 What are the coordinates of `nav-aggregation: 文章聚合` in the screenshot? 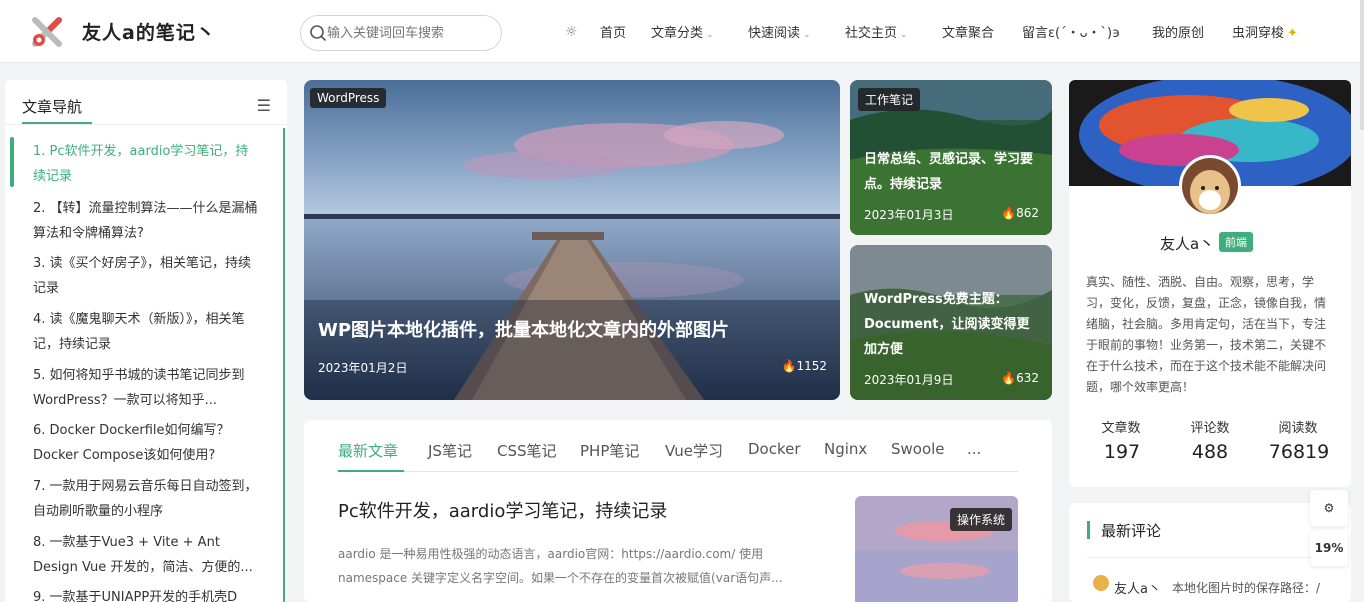 It's located at (968, 31).